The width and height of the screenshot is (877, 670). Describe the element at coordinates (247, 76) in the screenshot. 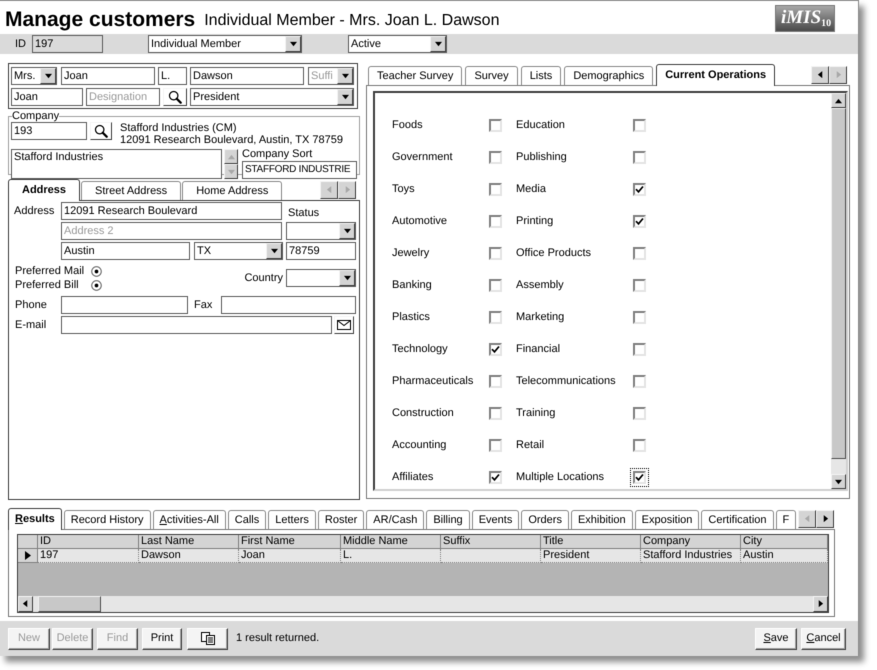

I see `last-name-field: Dawson` at that location.